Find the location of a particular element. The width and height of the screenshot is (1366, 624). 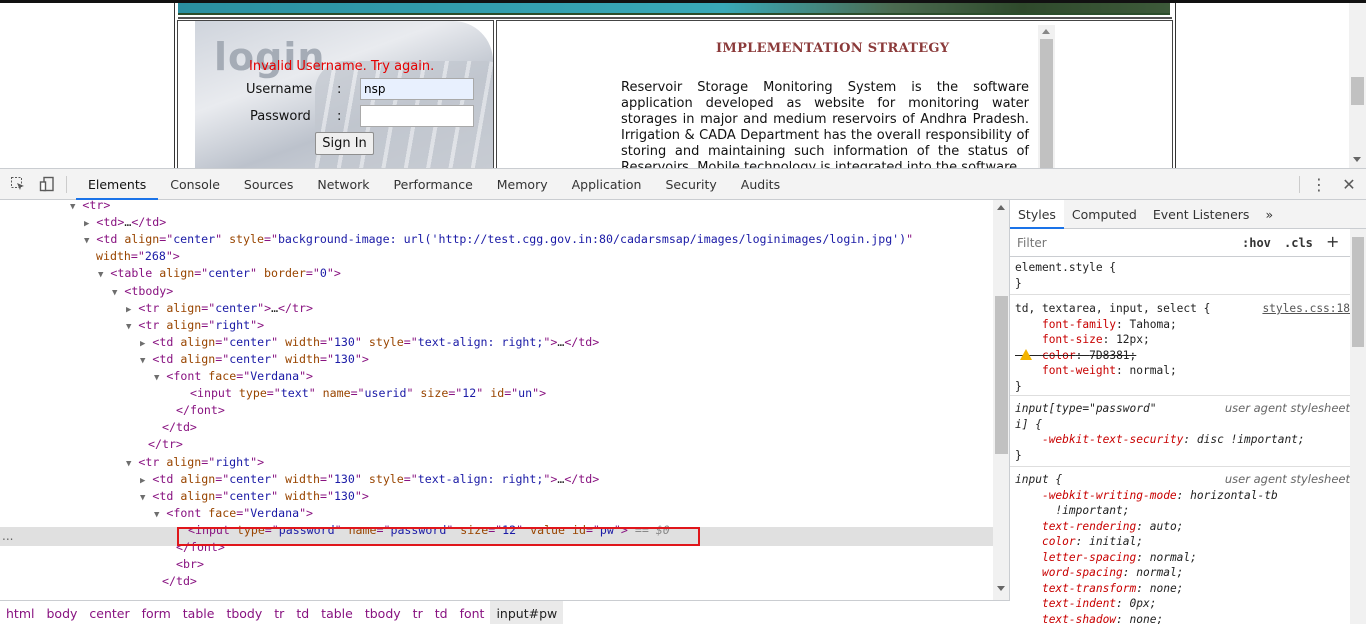

dom-node: </tr> is located at coordinates (165, 444).